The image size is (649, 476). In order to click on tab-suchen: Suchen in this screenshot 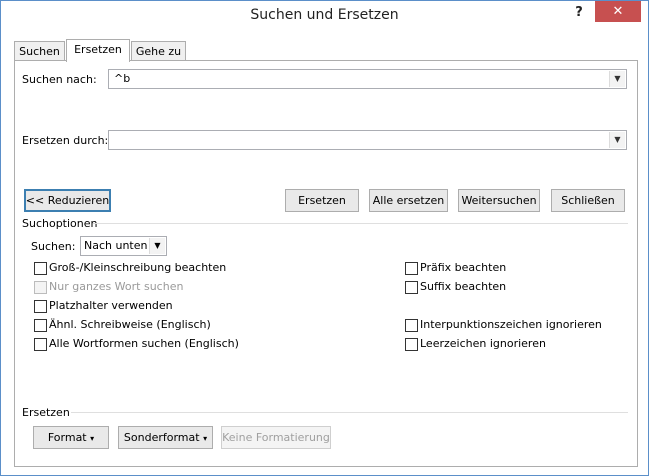, I will do `click(39, 51)`.